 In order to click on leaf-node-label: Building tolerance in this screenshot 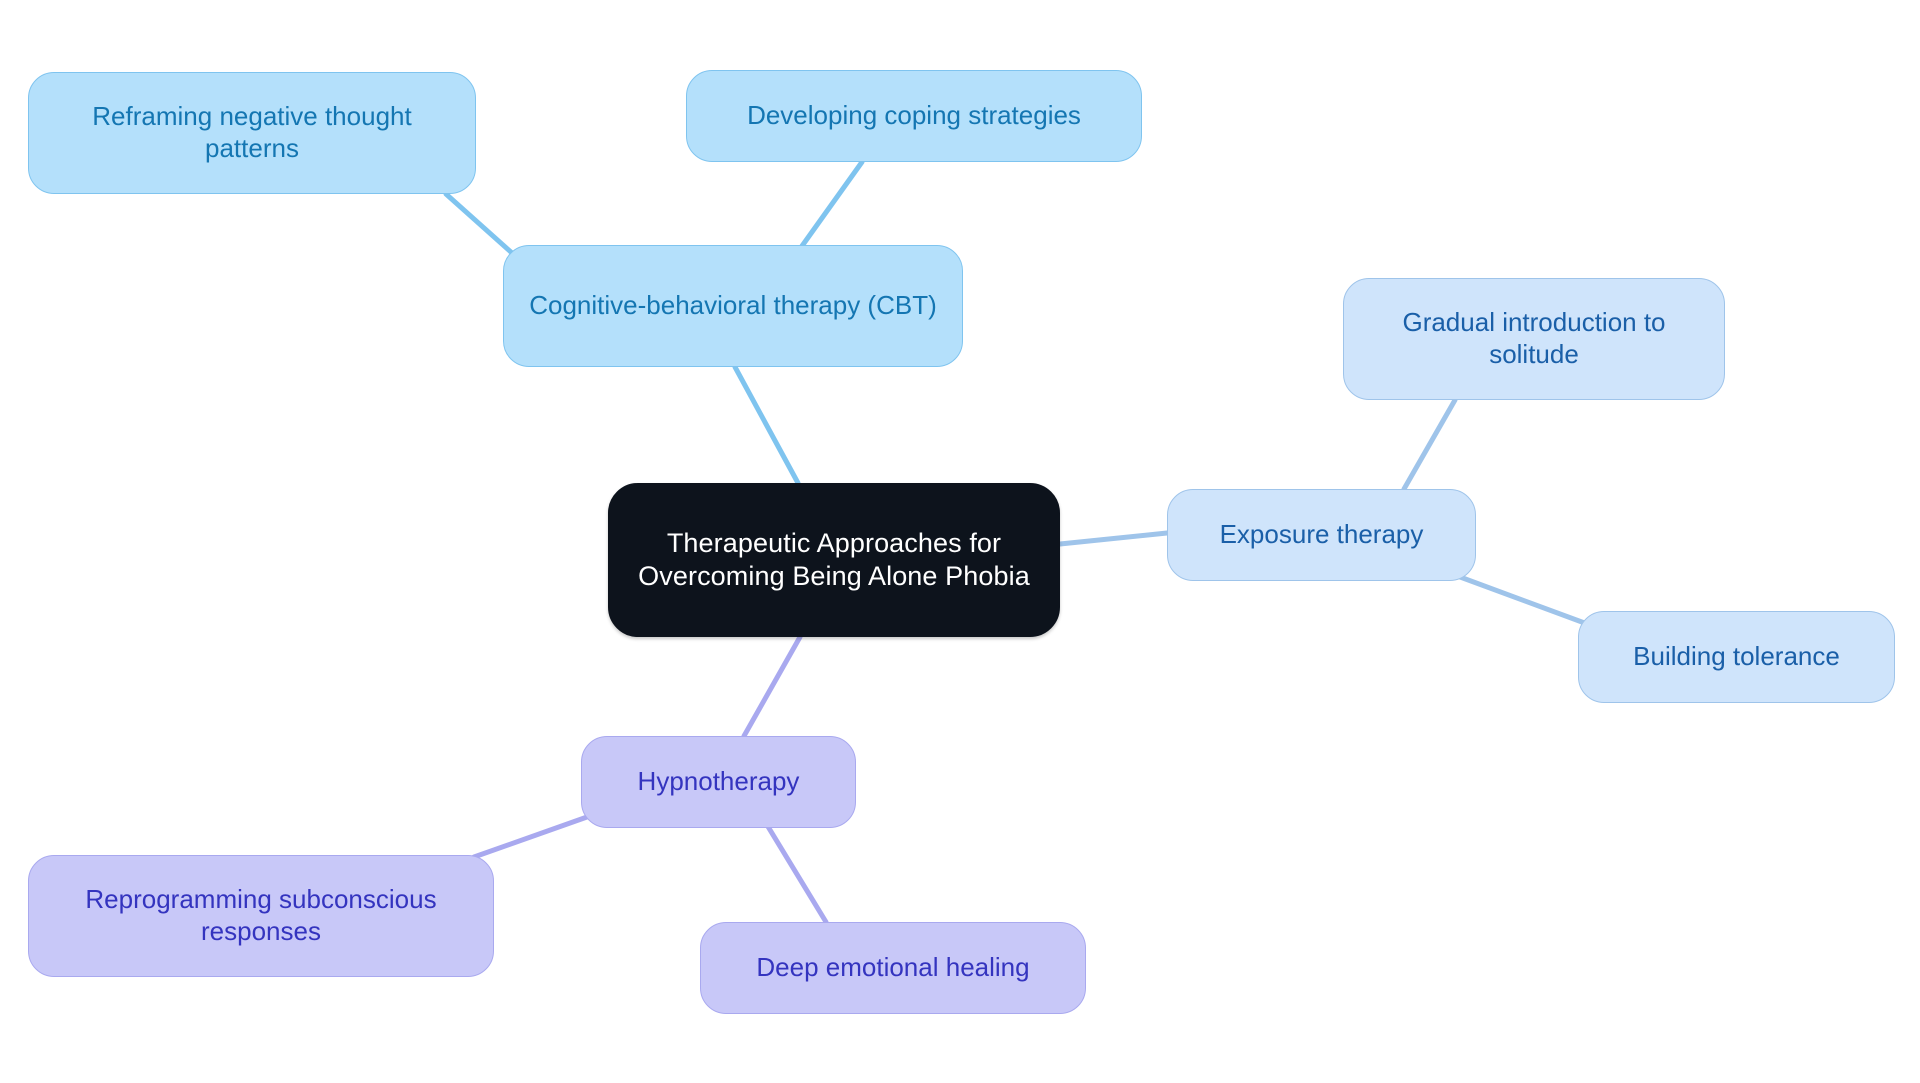, I will do `click(1736, 656)`.